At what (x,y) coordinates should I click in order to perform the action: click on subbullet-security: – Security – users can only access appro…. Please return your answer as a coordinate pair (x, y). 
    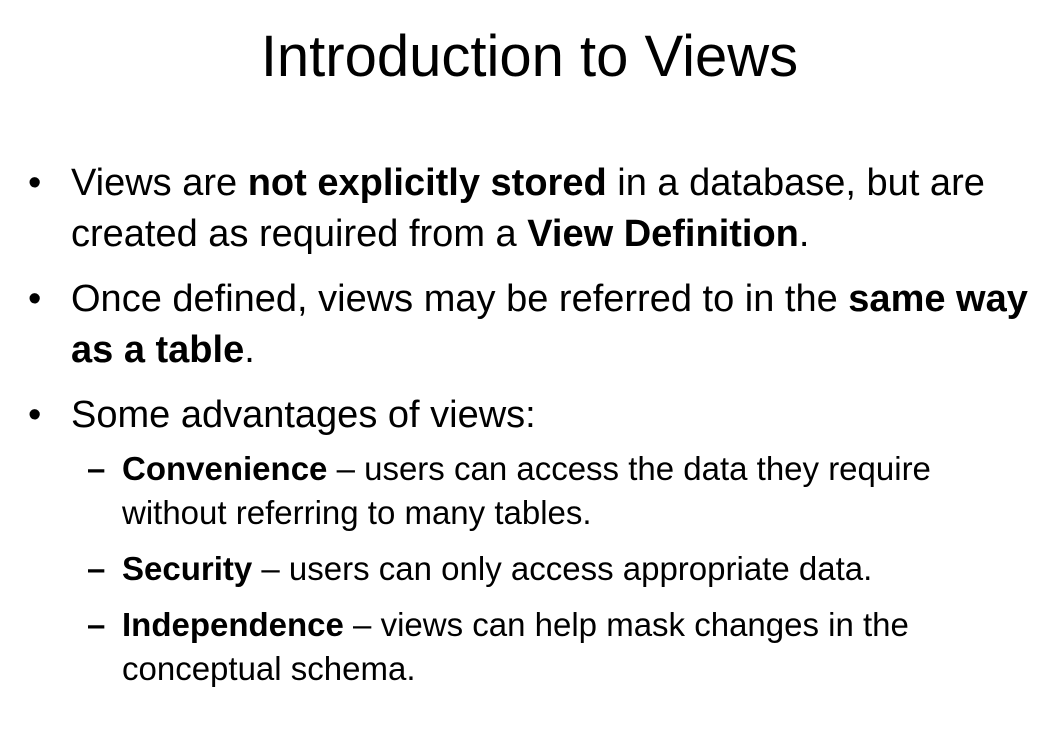
    Looking at the image, I should click on (554, 569).